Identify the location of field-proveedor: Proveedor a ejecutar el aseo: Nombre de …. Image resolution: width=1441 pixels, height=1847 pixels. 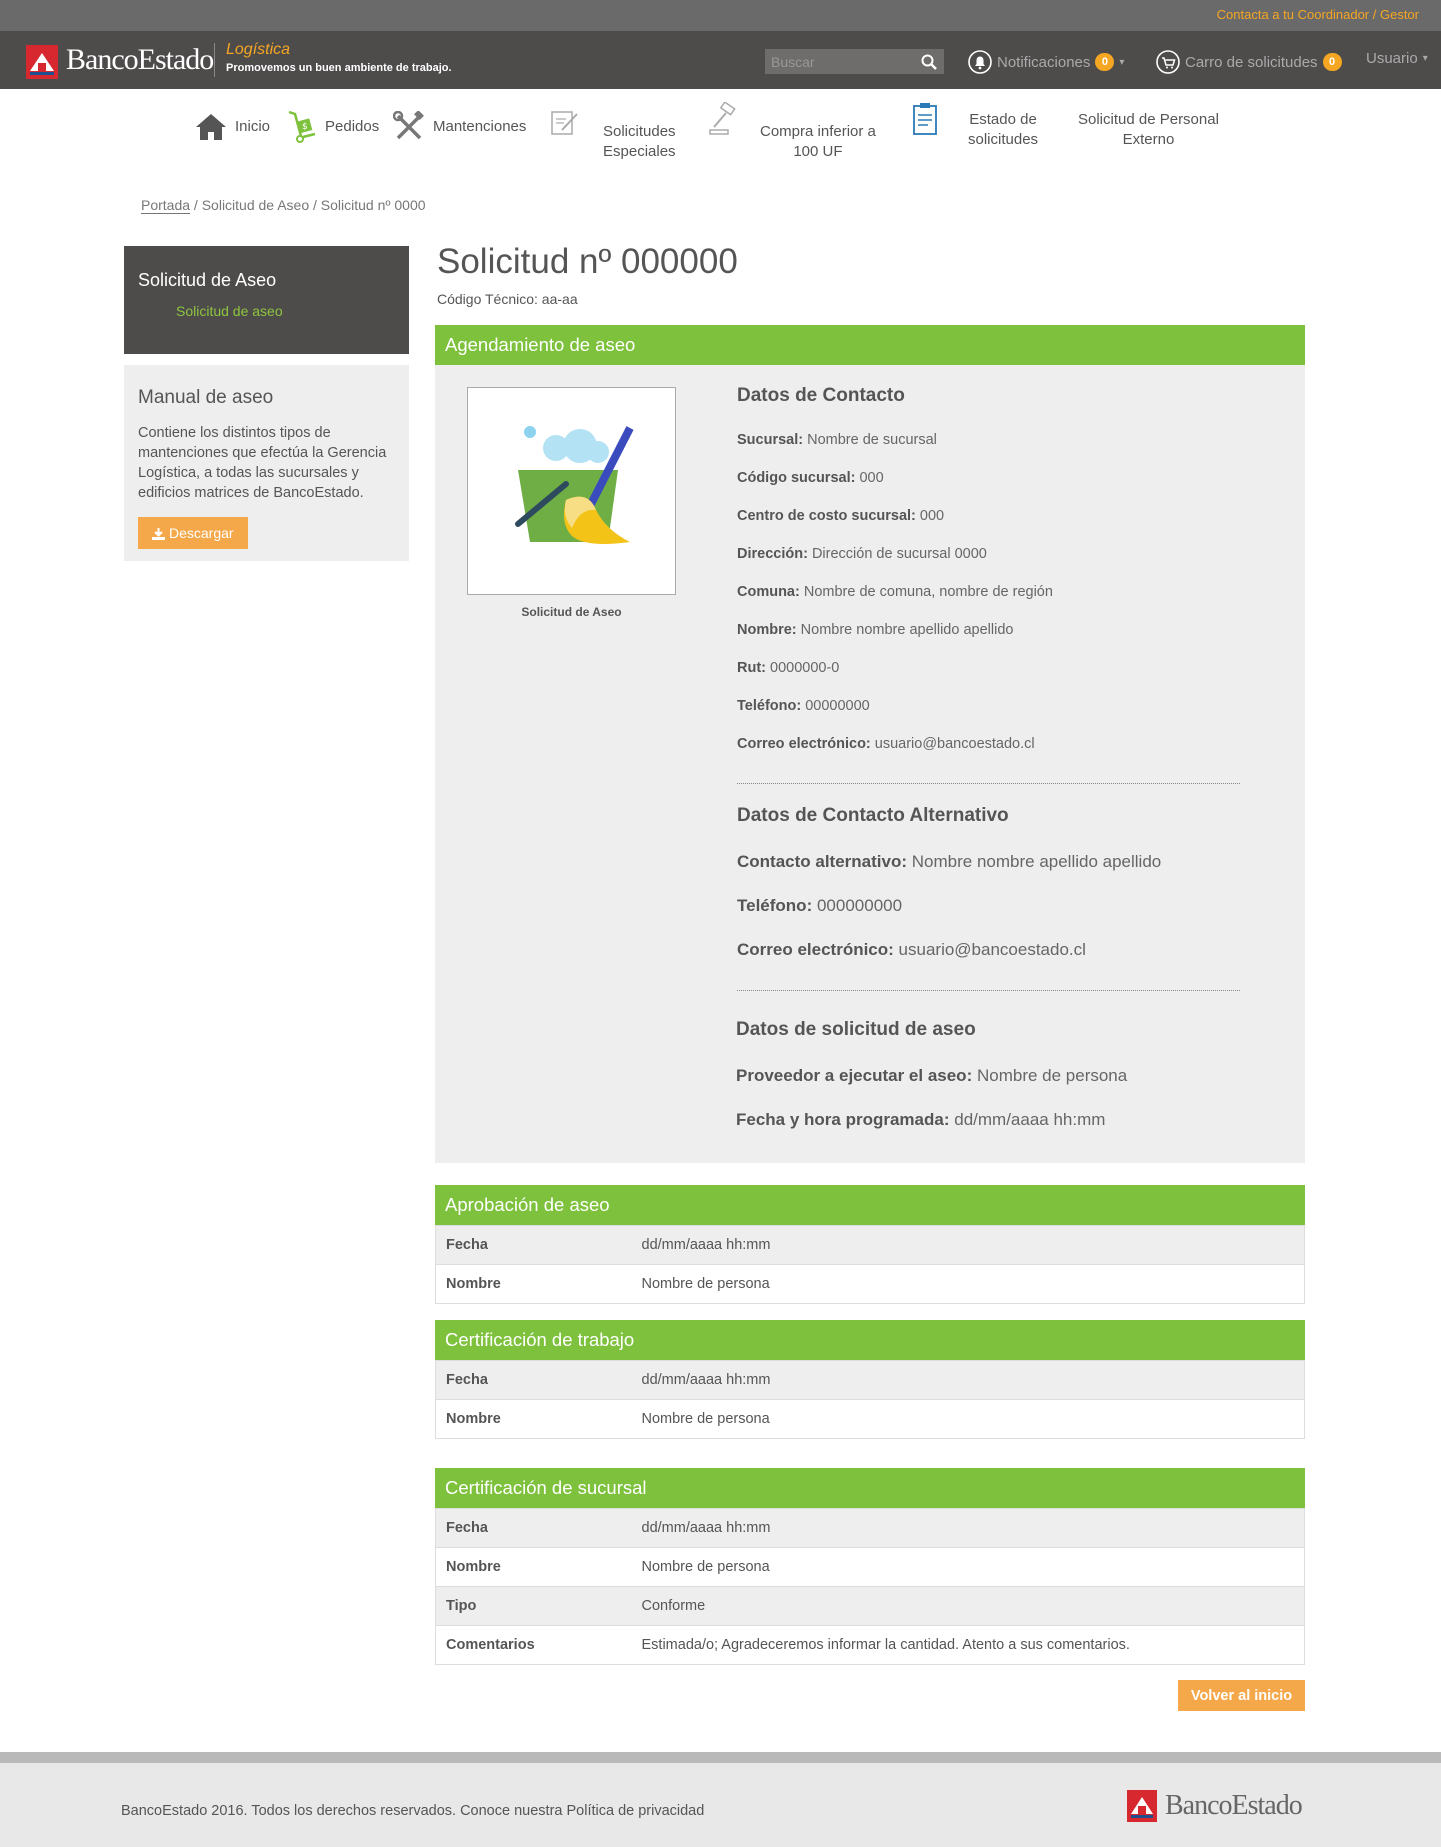
(932, 1075).